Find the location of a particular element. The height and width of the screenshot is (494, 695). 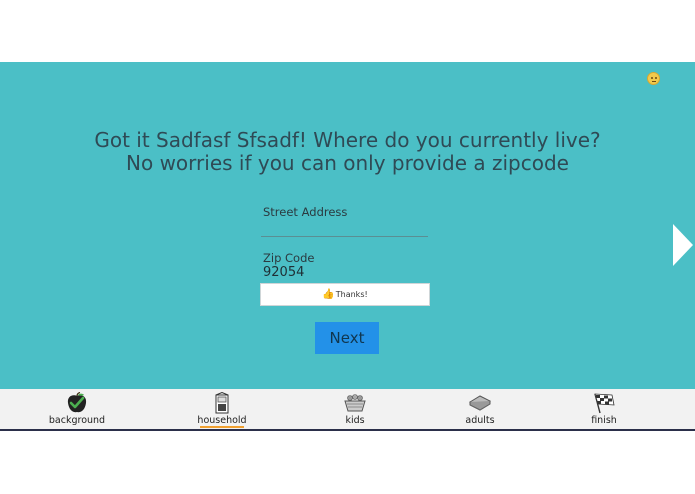

thanks-text: Thanks! is located at coordinates (351, 294).